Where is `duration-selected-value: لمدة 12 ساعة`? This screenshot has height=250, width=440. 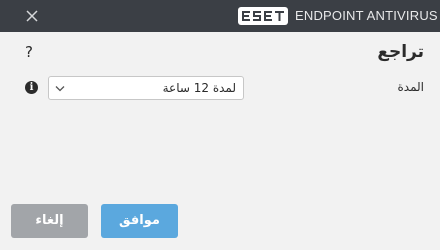 duration-selected-value: لمدة 12 ساعة is located at coordinates (199, 88).